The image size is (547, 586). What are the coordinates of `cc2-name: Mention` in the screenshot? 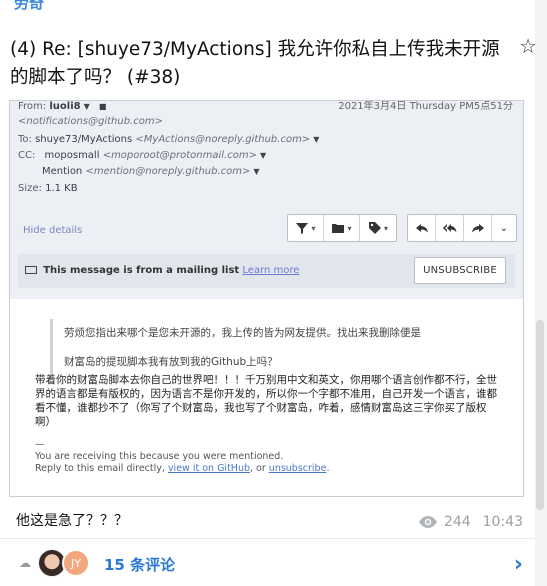 It's located at (62, 171).